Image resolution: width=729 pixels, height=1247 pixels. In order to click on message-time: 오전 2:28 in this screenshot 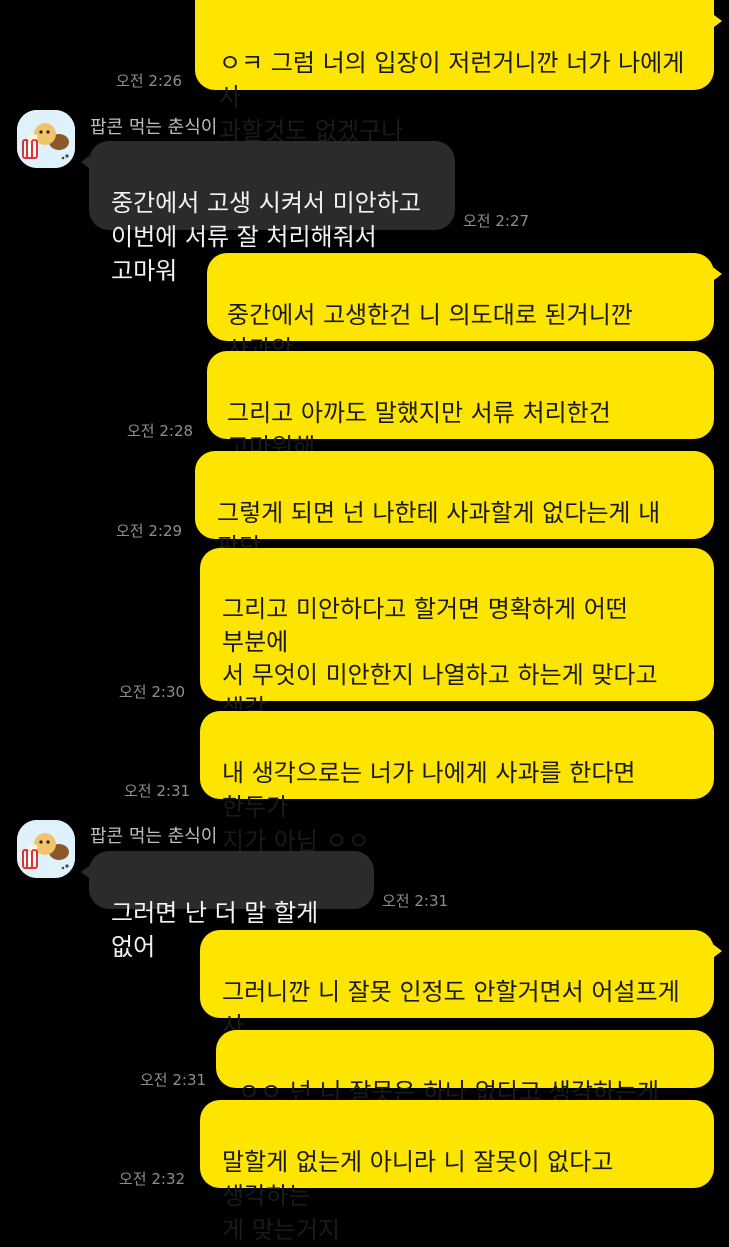, I will do `click(160, 431)`.